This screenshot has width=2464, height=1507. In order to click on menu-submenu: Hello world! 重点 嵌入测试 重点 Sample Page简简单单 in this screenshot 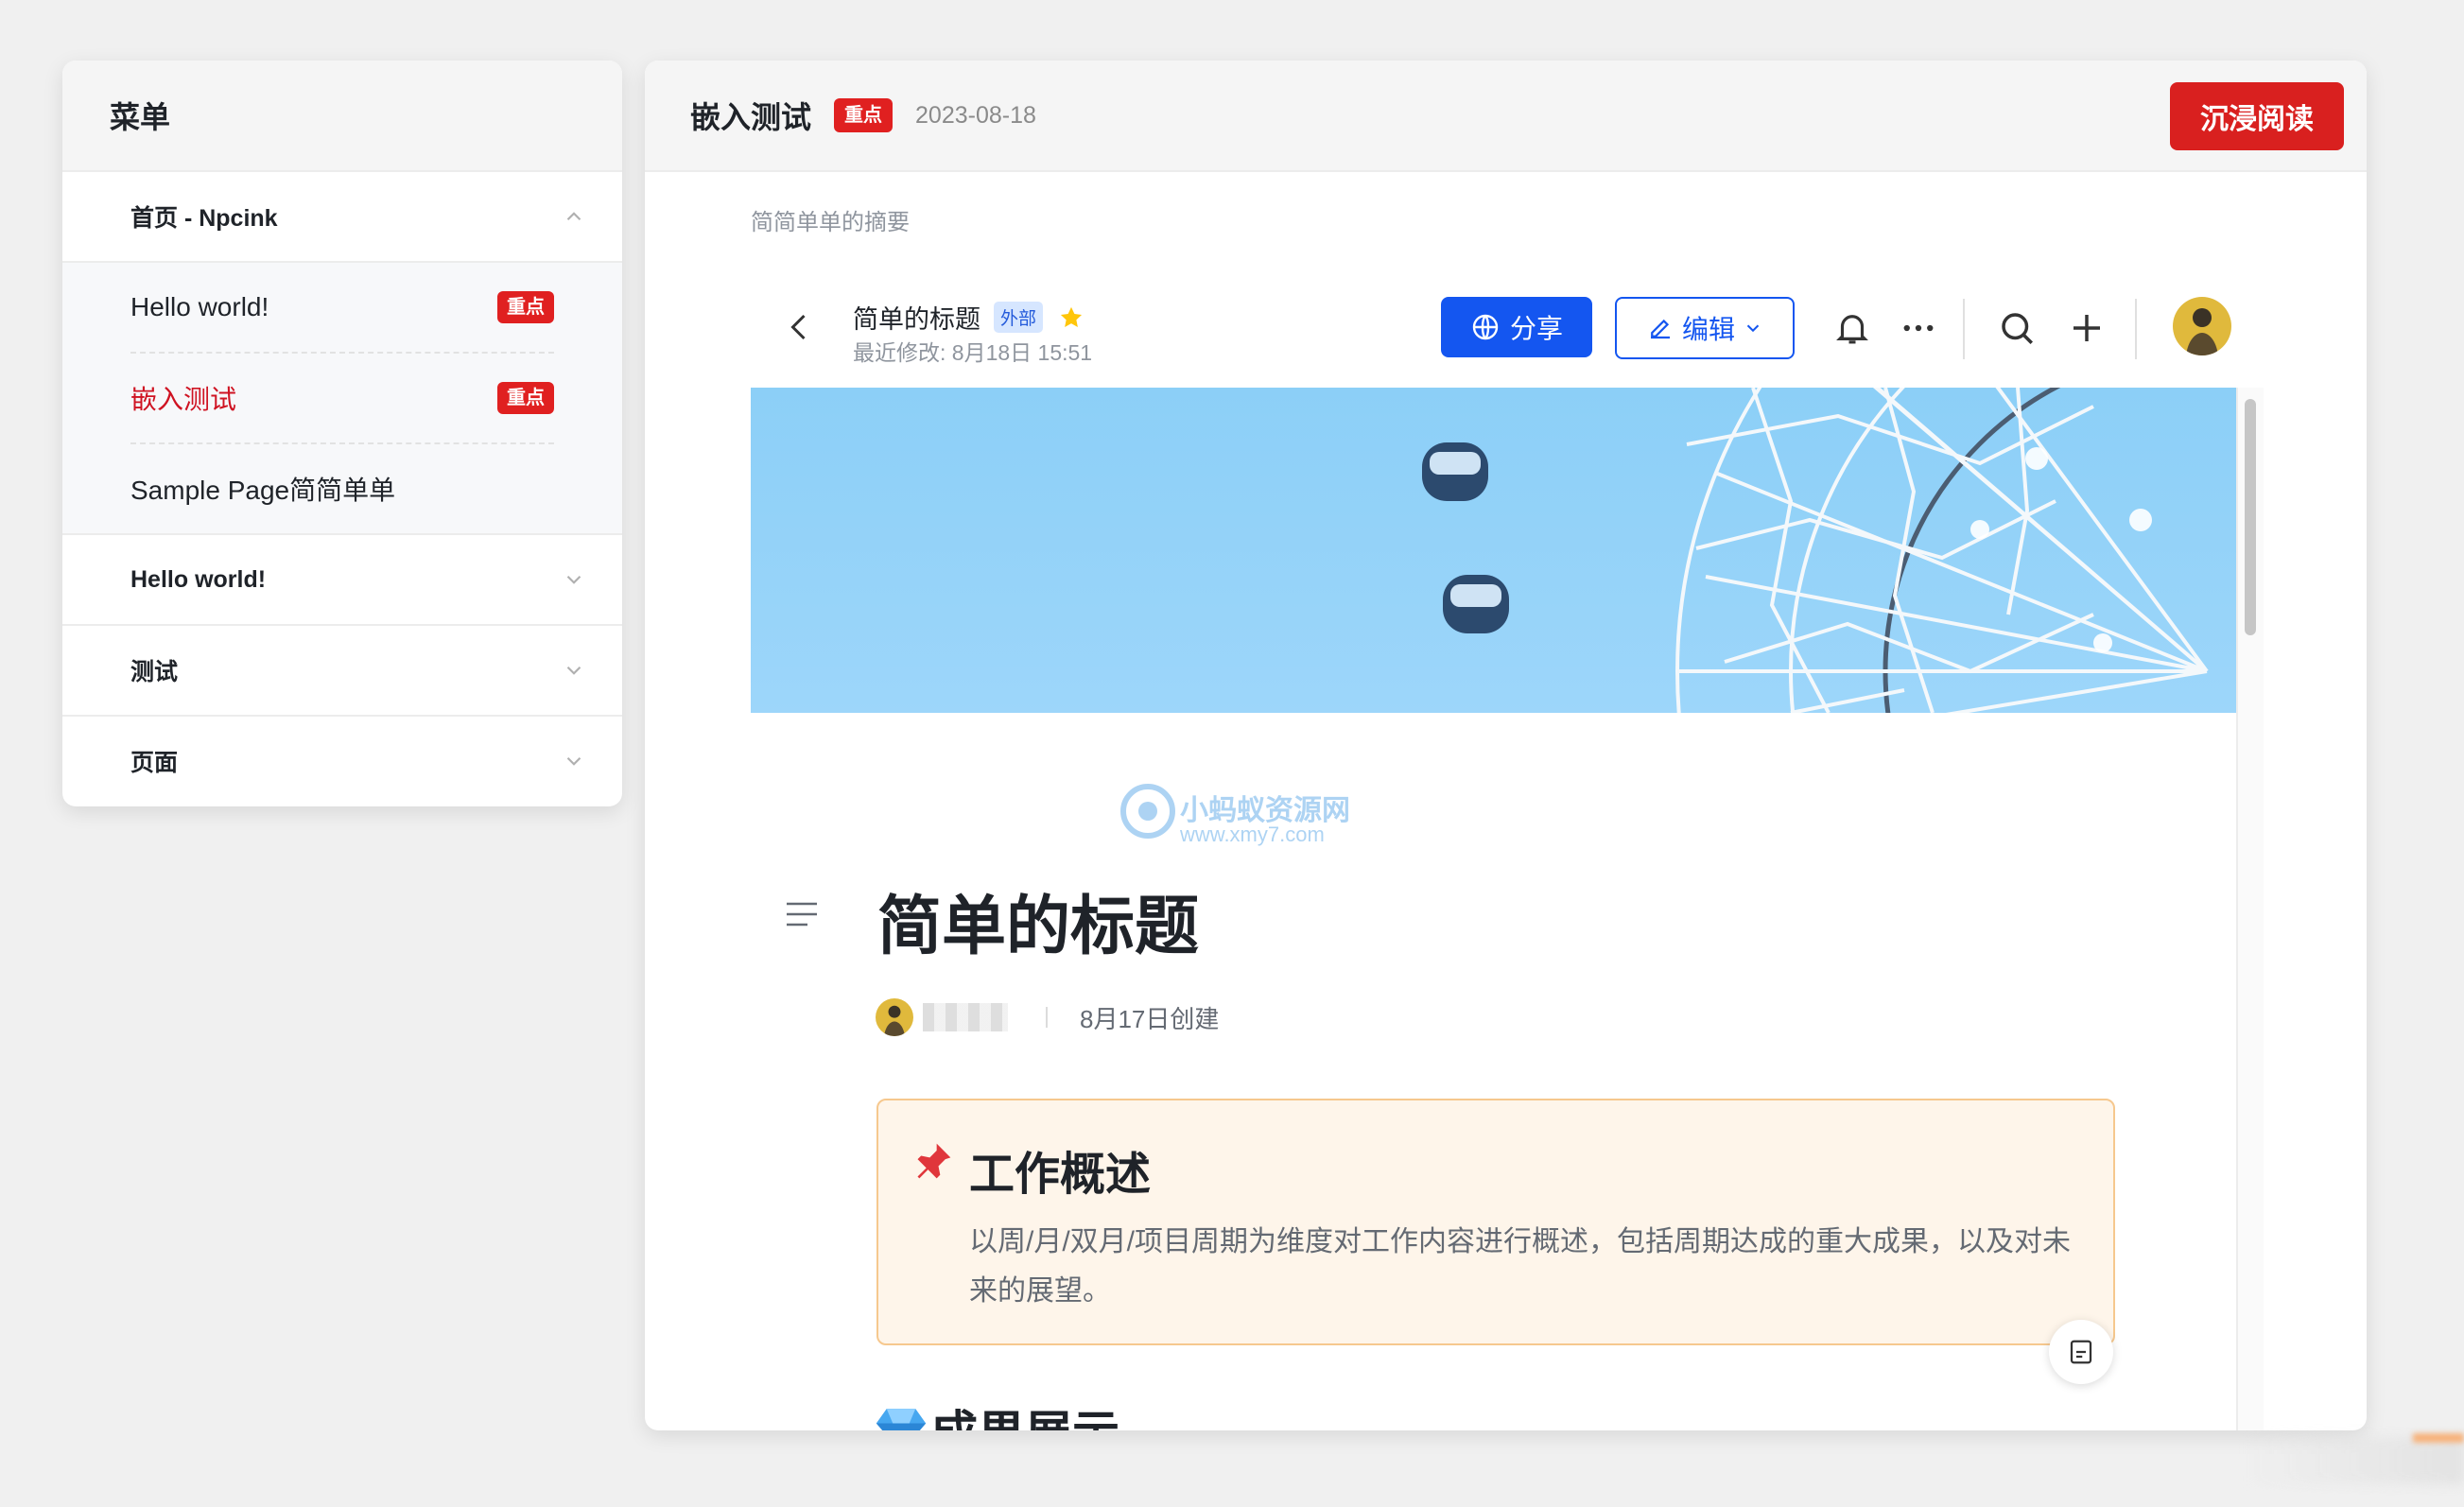, I will do `click(342, 399)`.